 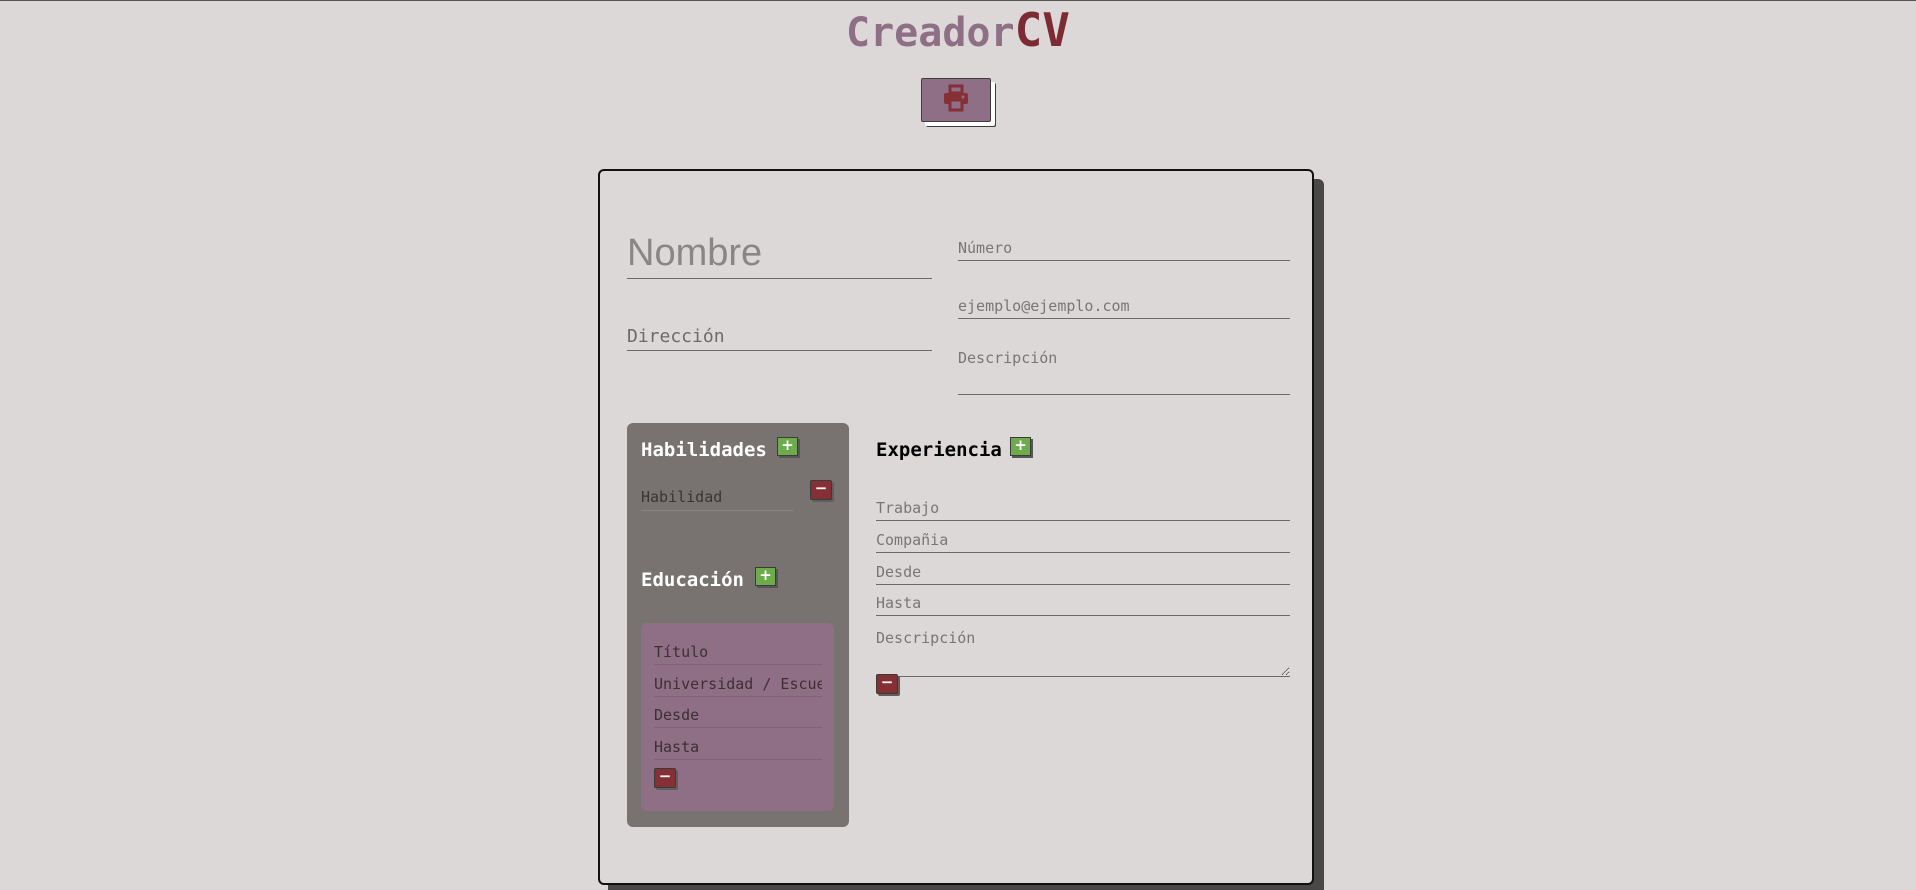 What do you see at coordinates (765, 576) in the screenshot?
I see `add-education-button: +` at bounding box center [765, 576].